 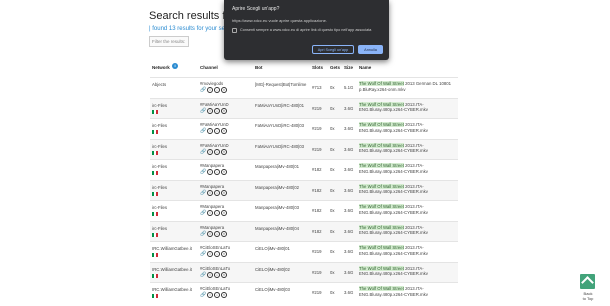 What do you see at coordinates (214, 124) in the screenshot?
I see `row-channel: #FaMiAaYUnD` at bounding box center [214, 124].